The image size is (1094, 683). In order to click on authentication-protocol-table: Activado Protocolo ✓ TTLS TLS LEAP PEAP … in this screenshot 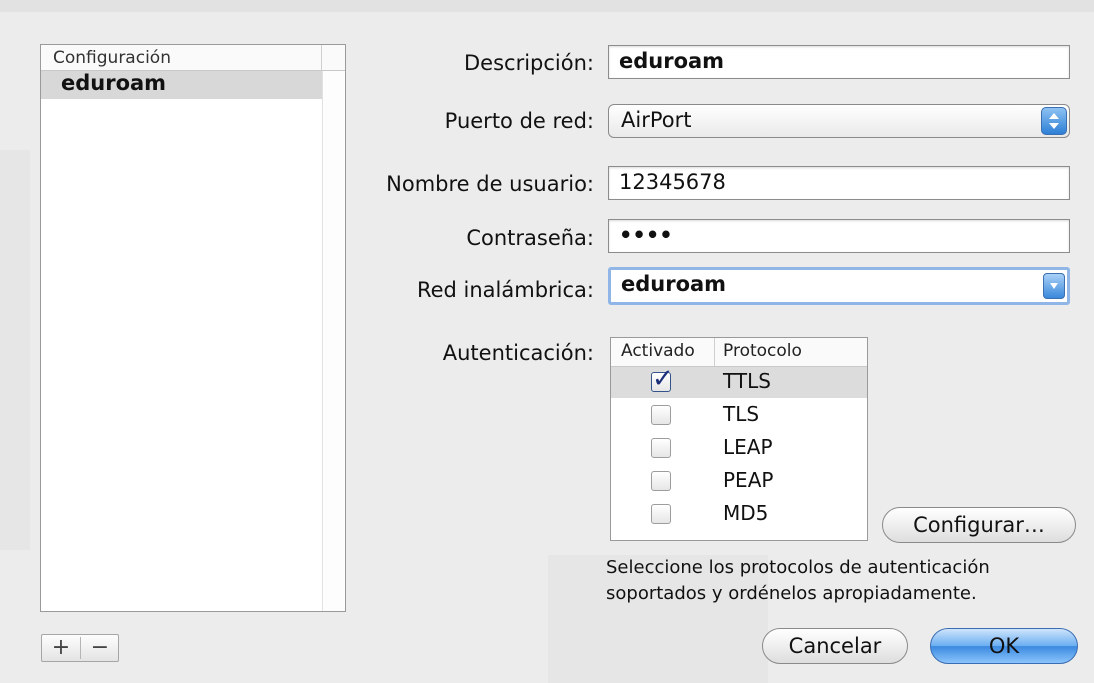, I will do `click(739, 439)`.